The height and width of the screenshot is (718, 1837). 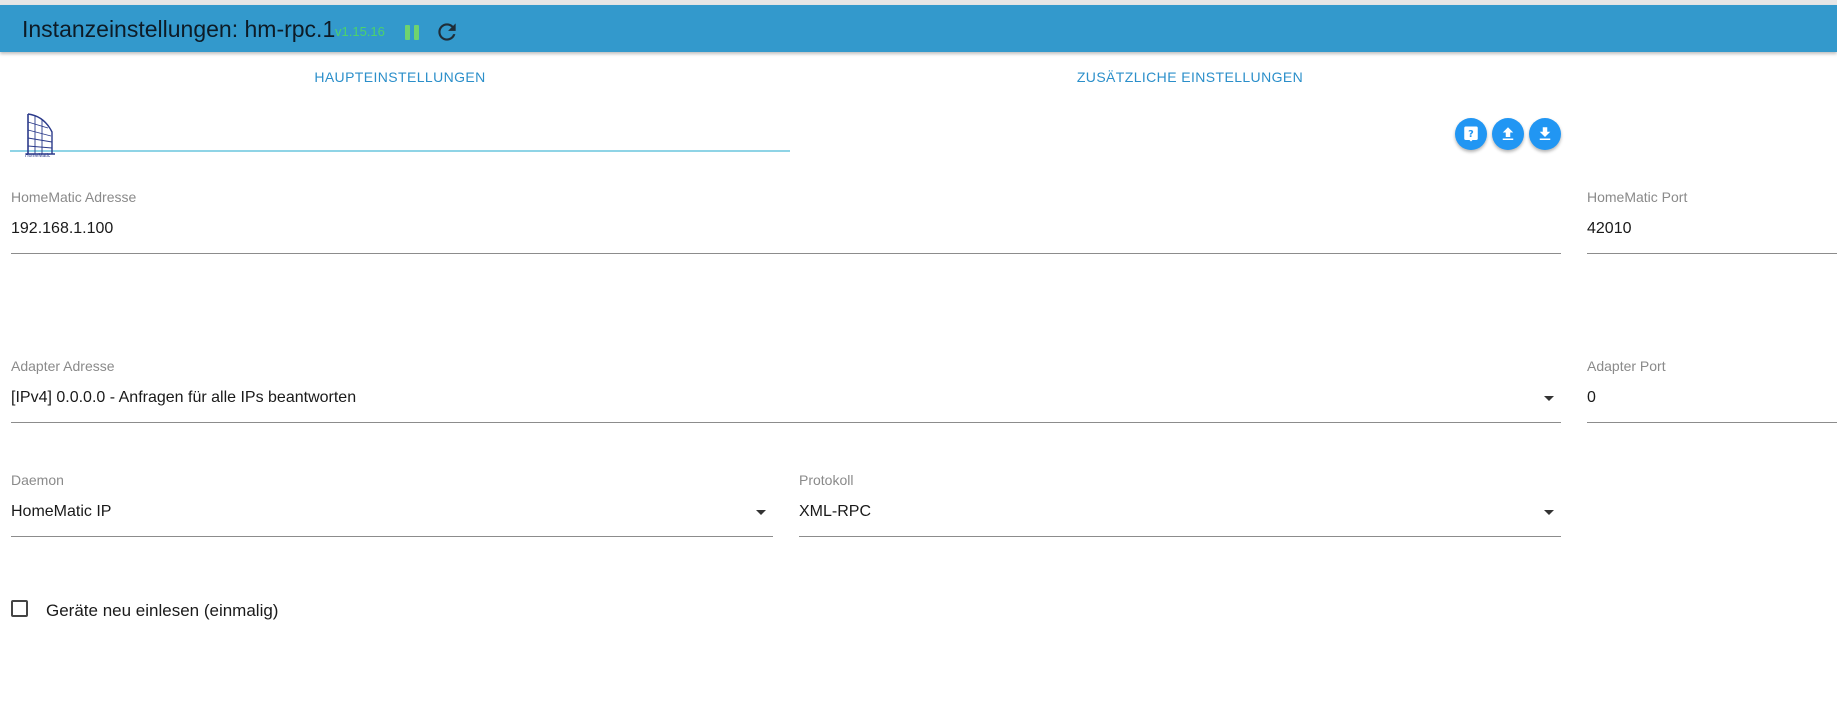 What do you see at coordinates (918, 28) in the screenshot?
I see `app-header: Instanzeinstellungen: hm-rpc.1 v1.15.16` at bounding box center [918, 28].